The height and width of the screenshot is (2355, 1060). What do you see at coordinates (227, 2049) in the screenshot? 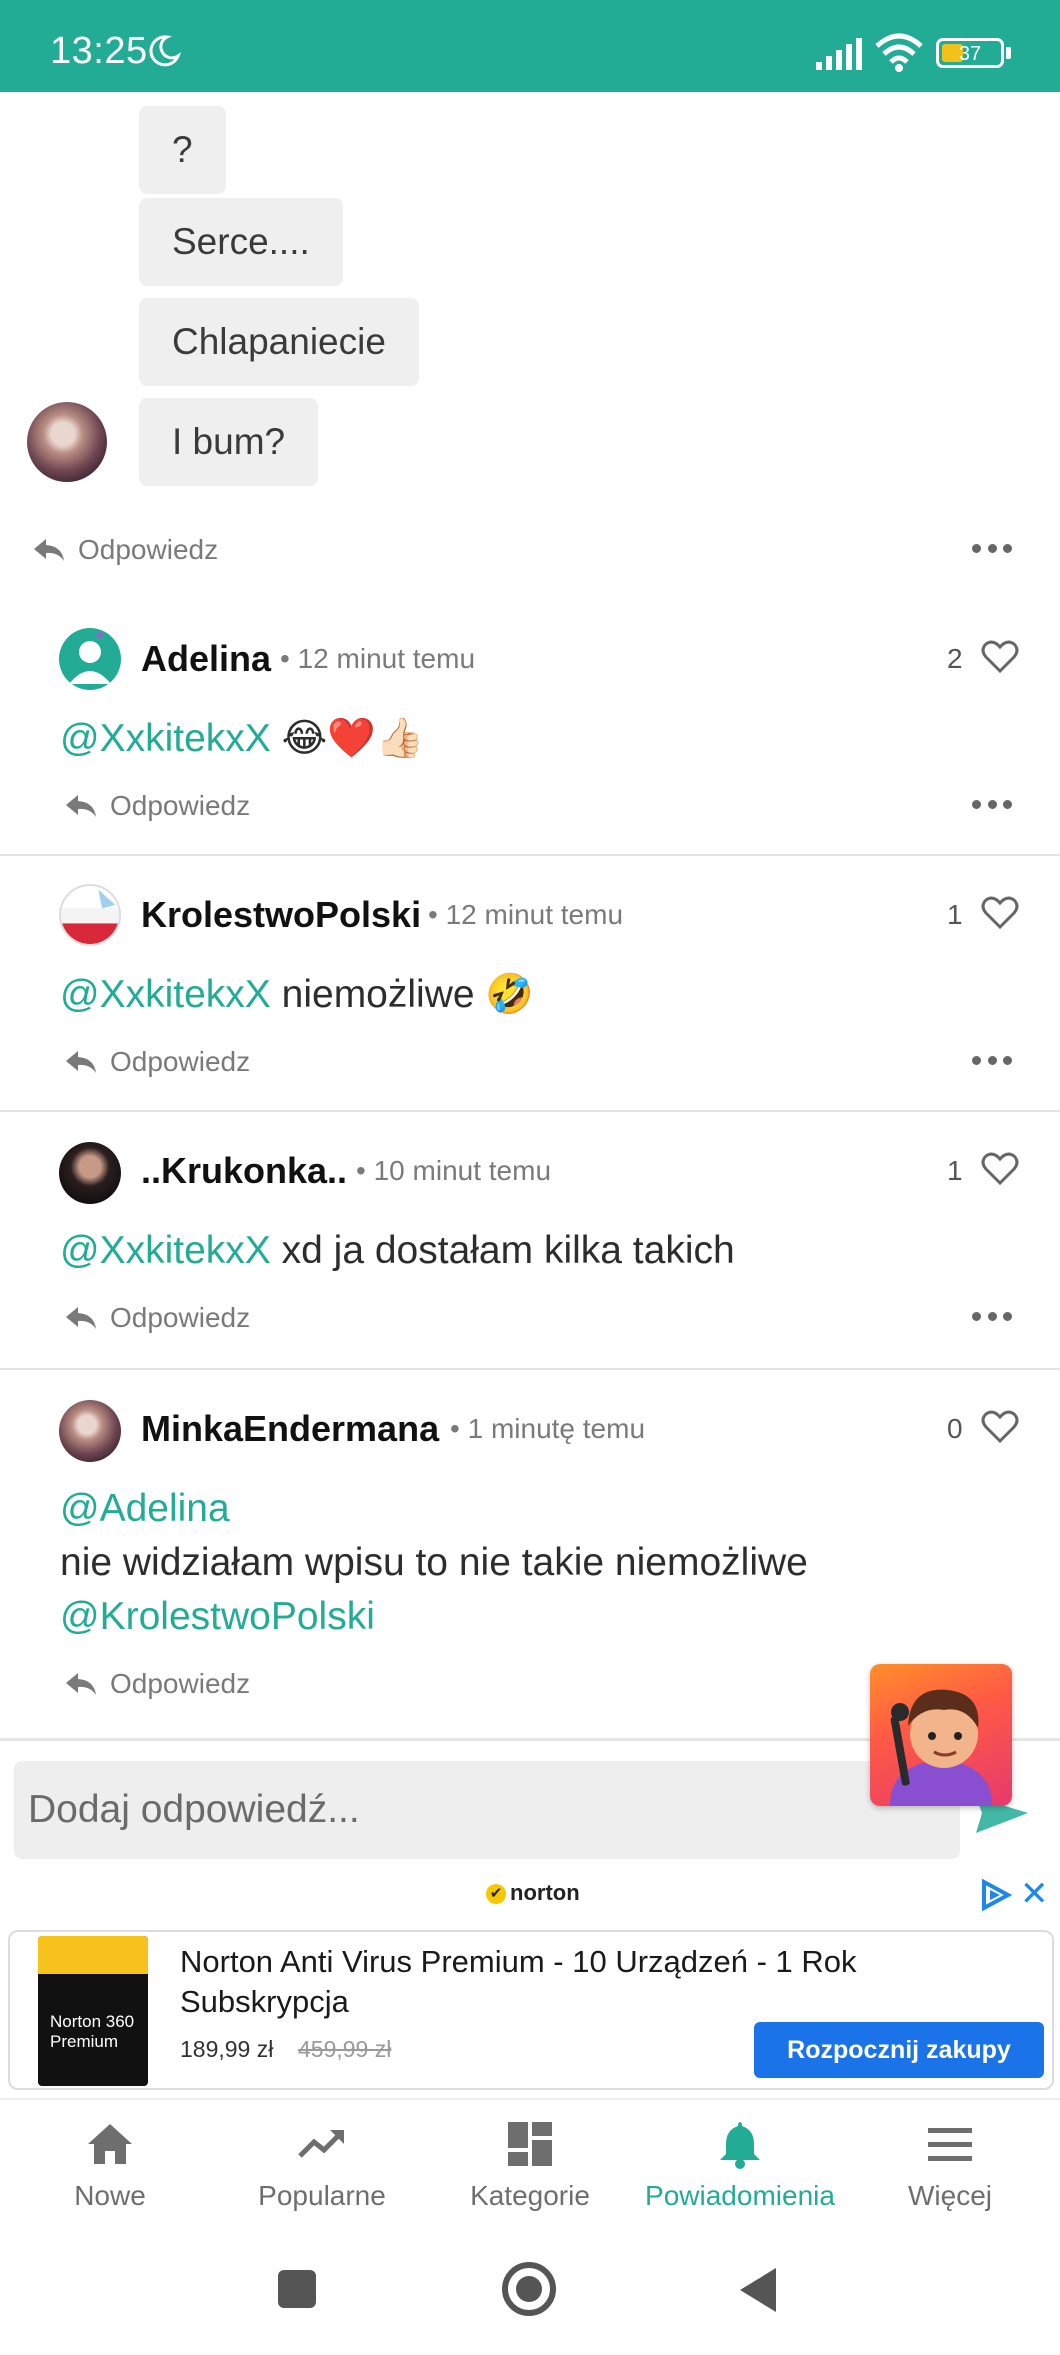
I see `ad-price: 189,99 zł` at bounding box center [227, 2049].